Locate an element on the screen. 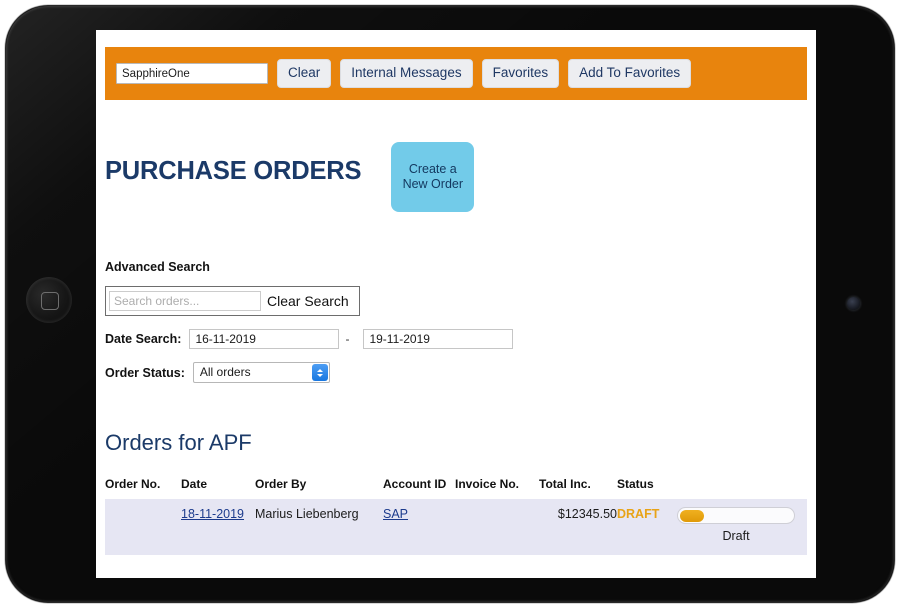 This screenshot has width=900, height=608. order-status-select: All orders is located at coordinates (261, 372).